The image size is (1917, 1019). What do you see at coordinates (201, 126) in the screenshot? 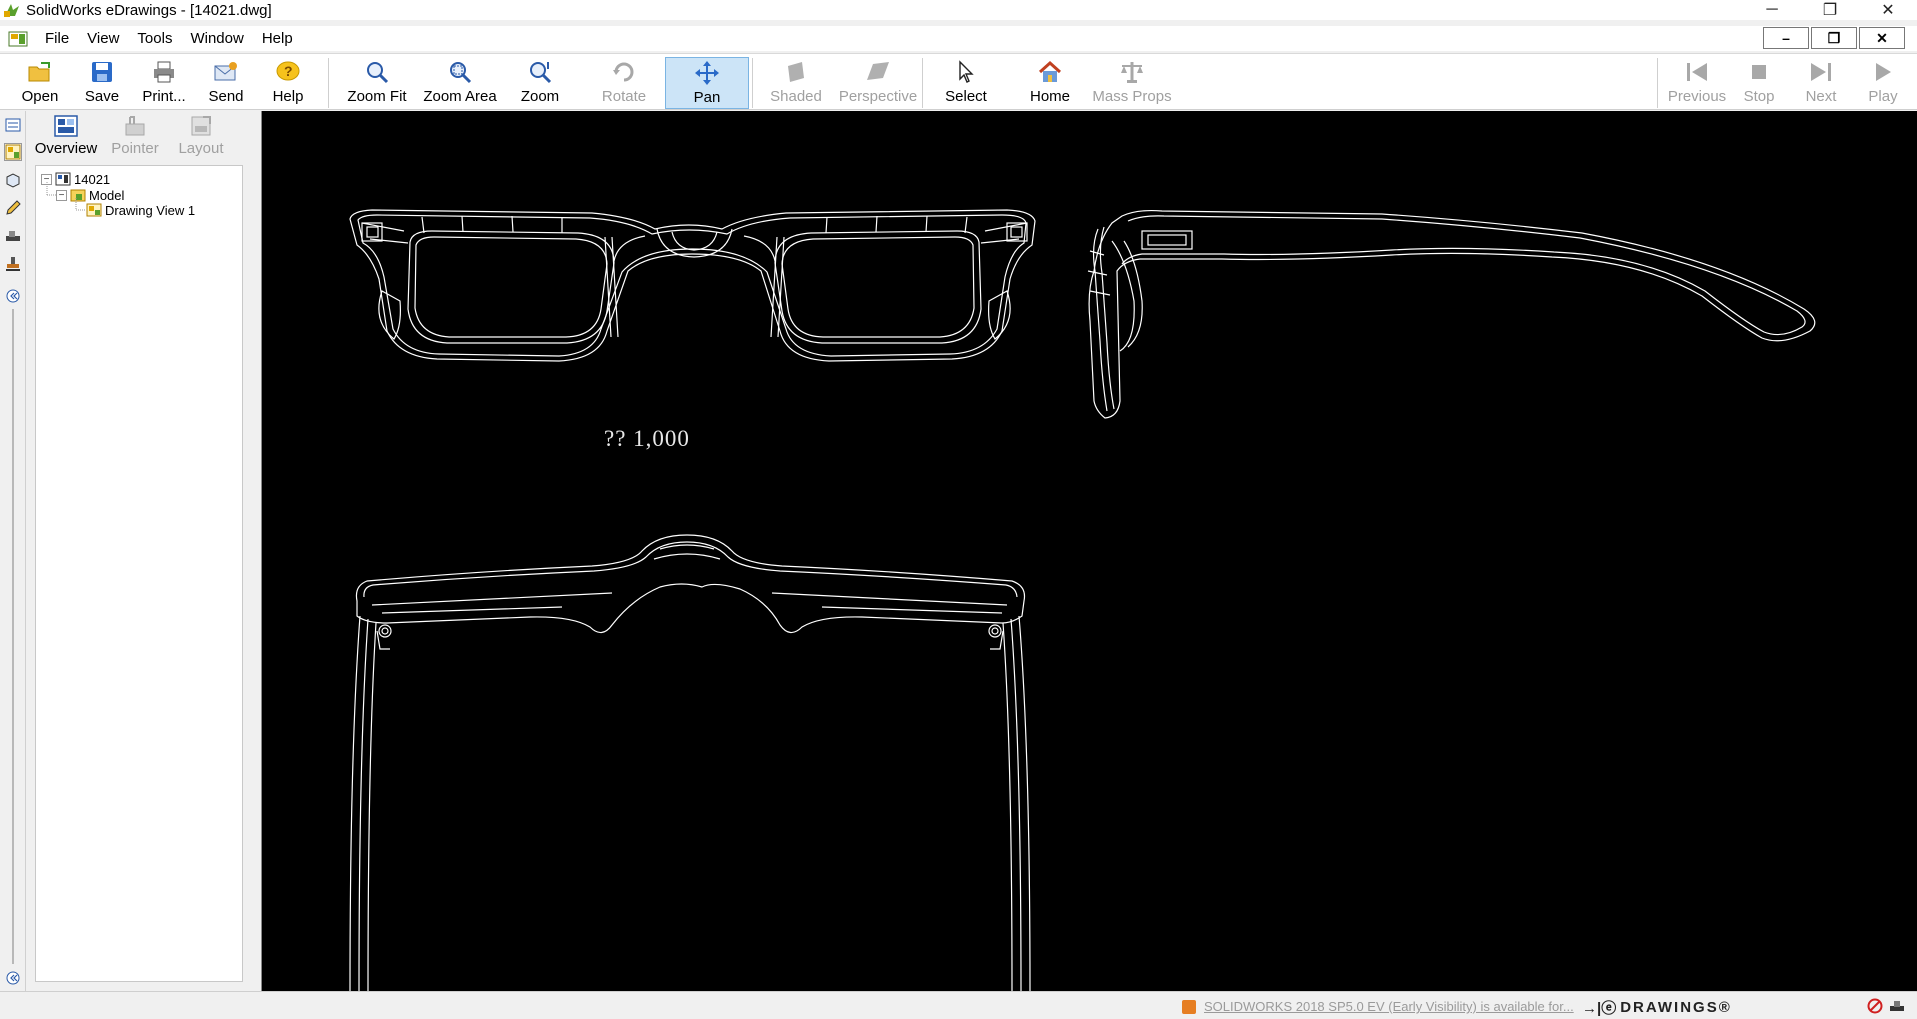
I see `layout-icon` at bounding box center [201, 126].